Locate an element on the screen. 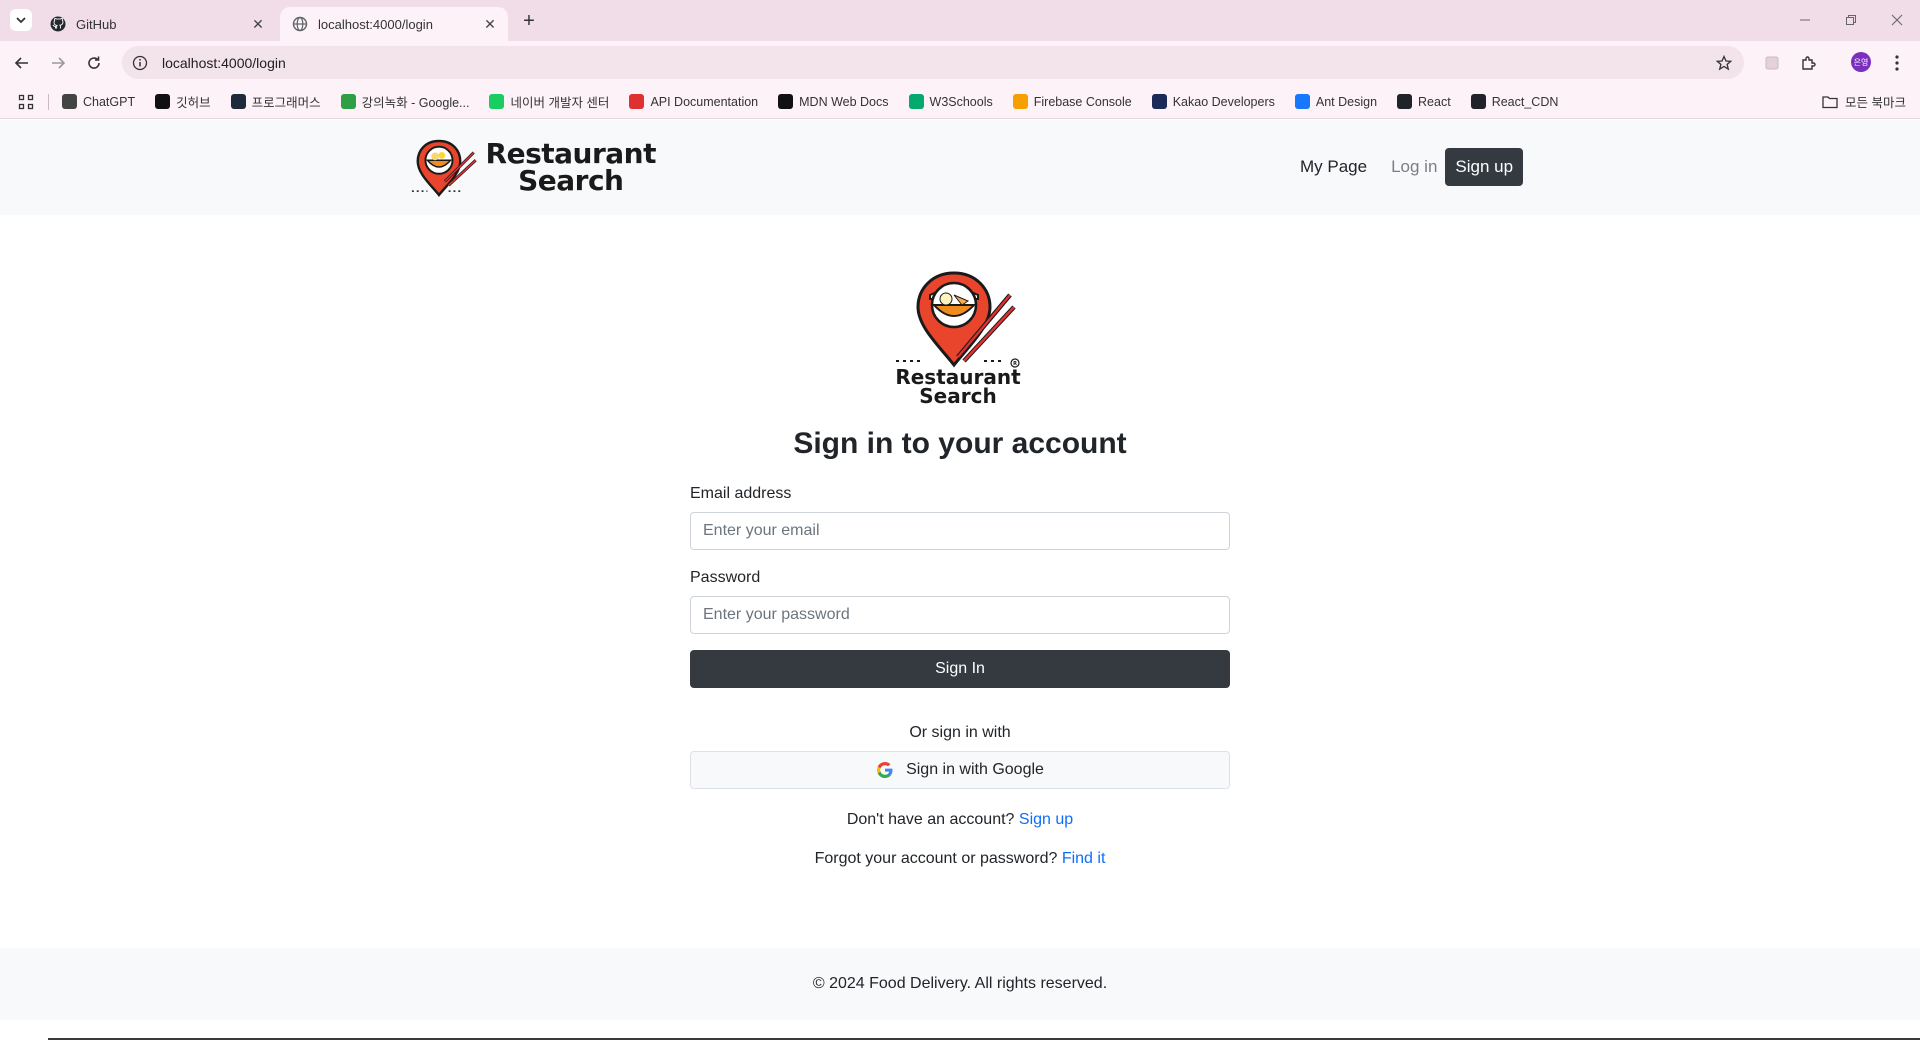 The height and width of the screenshot is (1041, 1920). brand-name-line1: Restaurant is located at coordinates (571, 153).